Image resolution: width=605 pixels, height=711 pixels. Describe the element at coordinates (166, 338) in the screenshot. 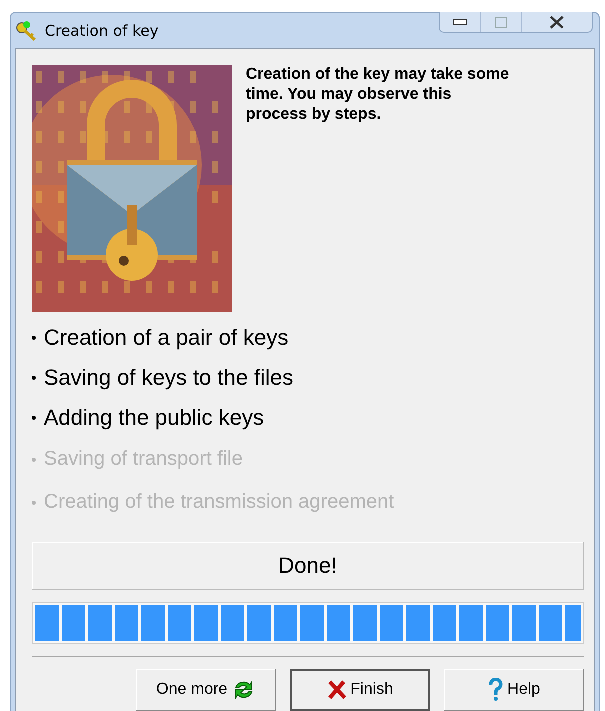

I see `step-item: Creation of a pair of keys` at that location.